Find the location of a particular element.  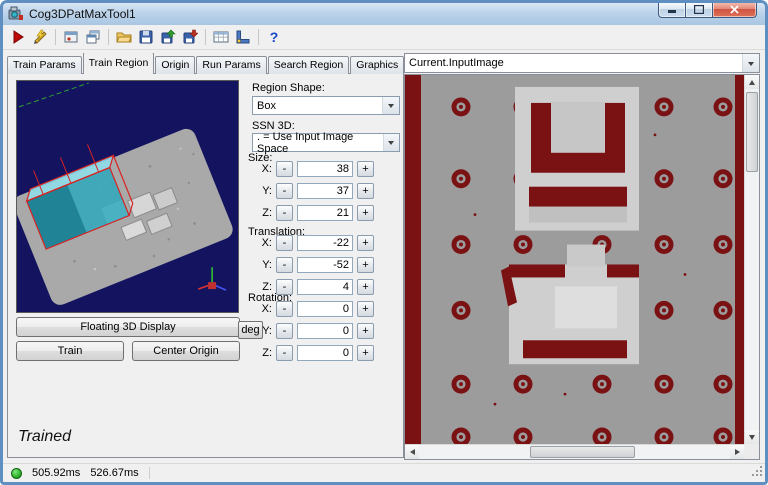

train-button: Train is located at coordinates (70, 351).